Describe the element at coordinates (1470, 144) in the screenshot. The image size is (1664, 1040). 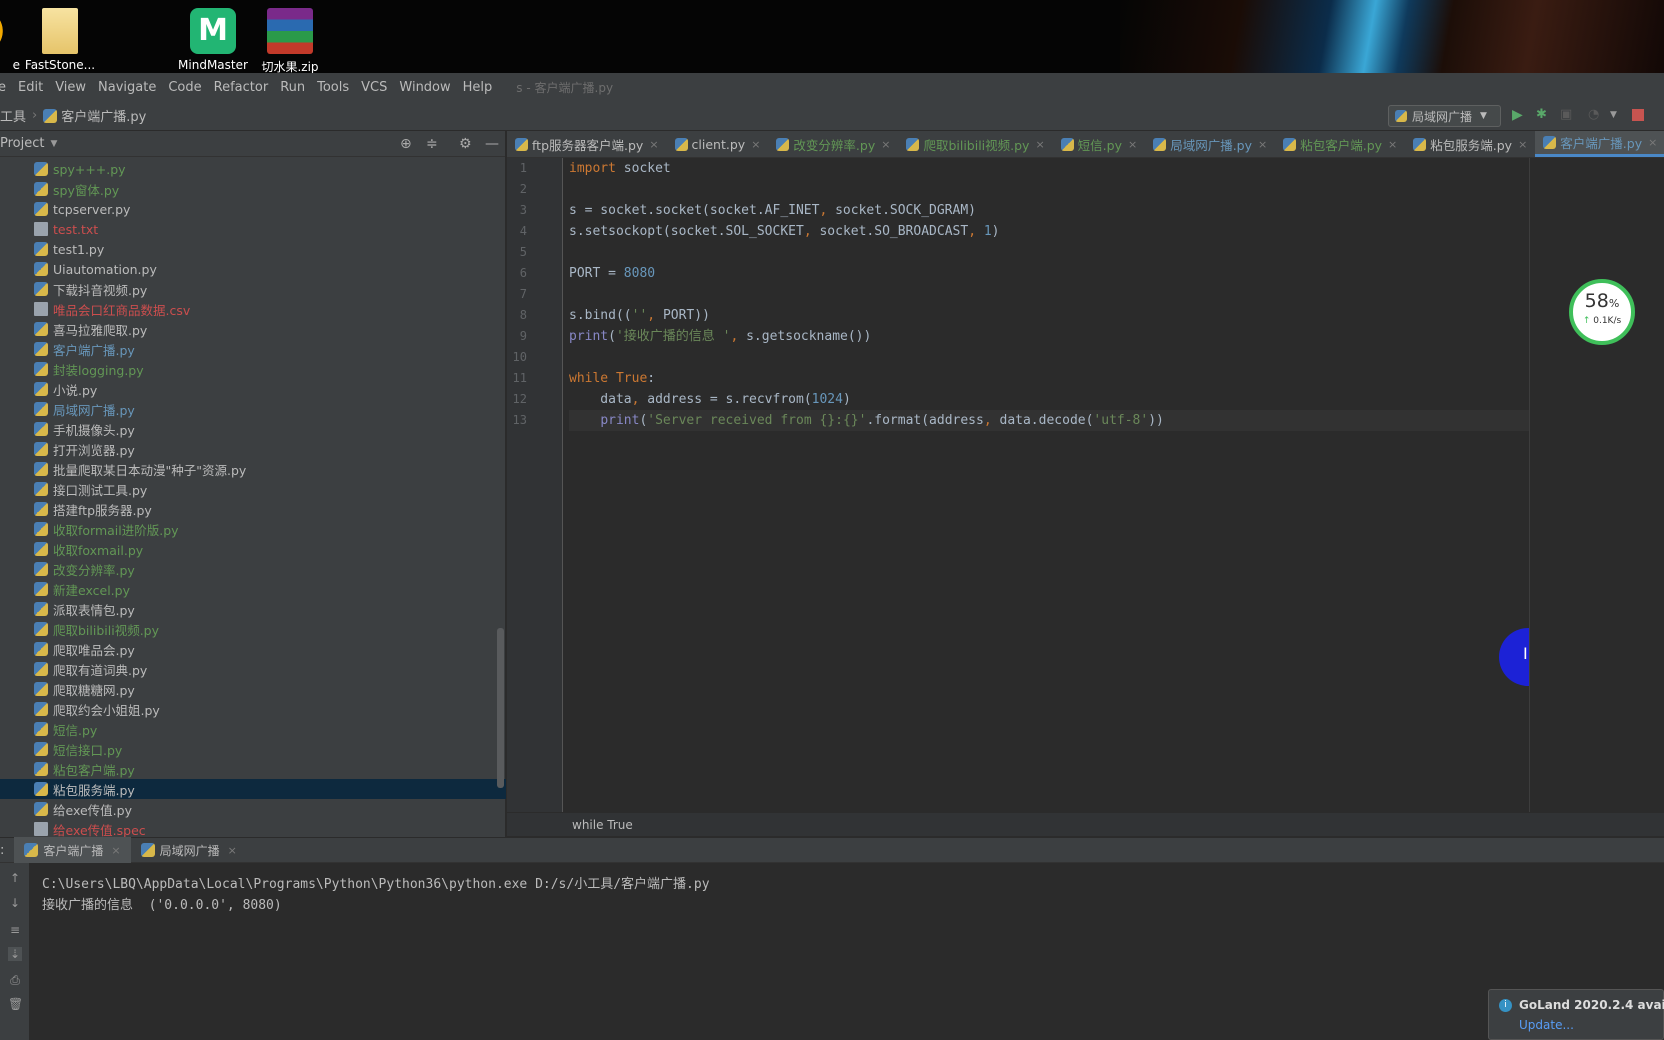
I see `editor-tab: 粘包服务端.py ×` at that location.